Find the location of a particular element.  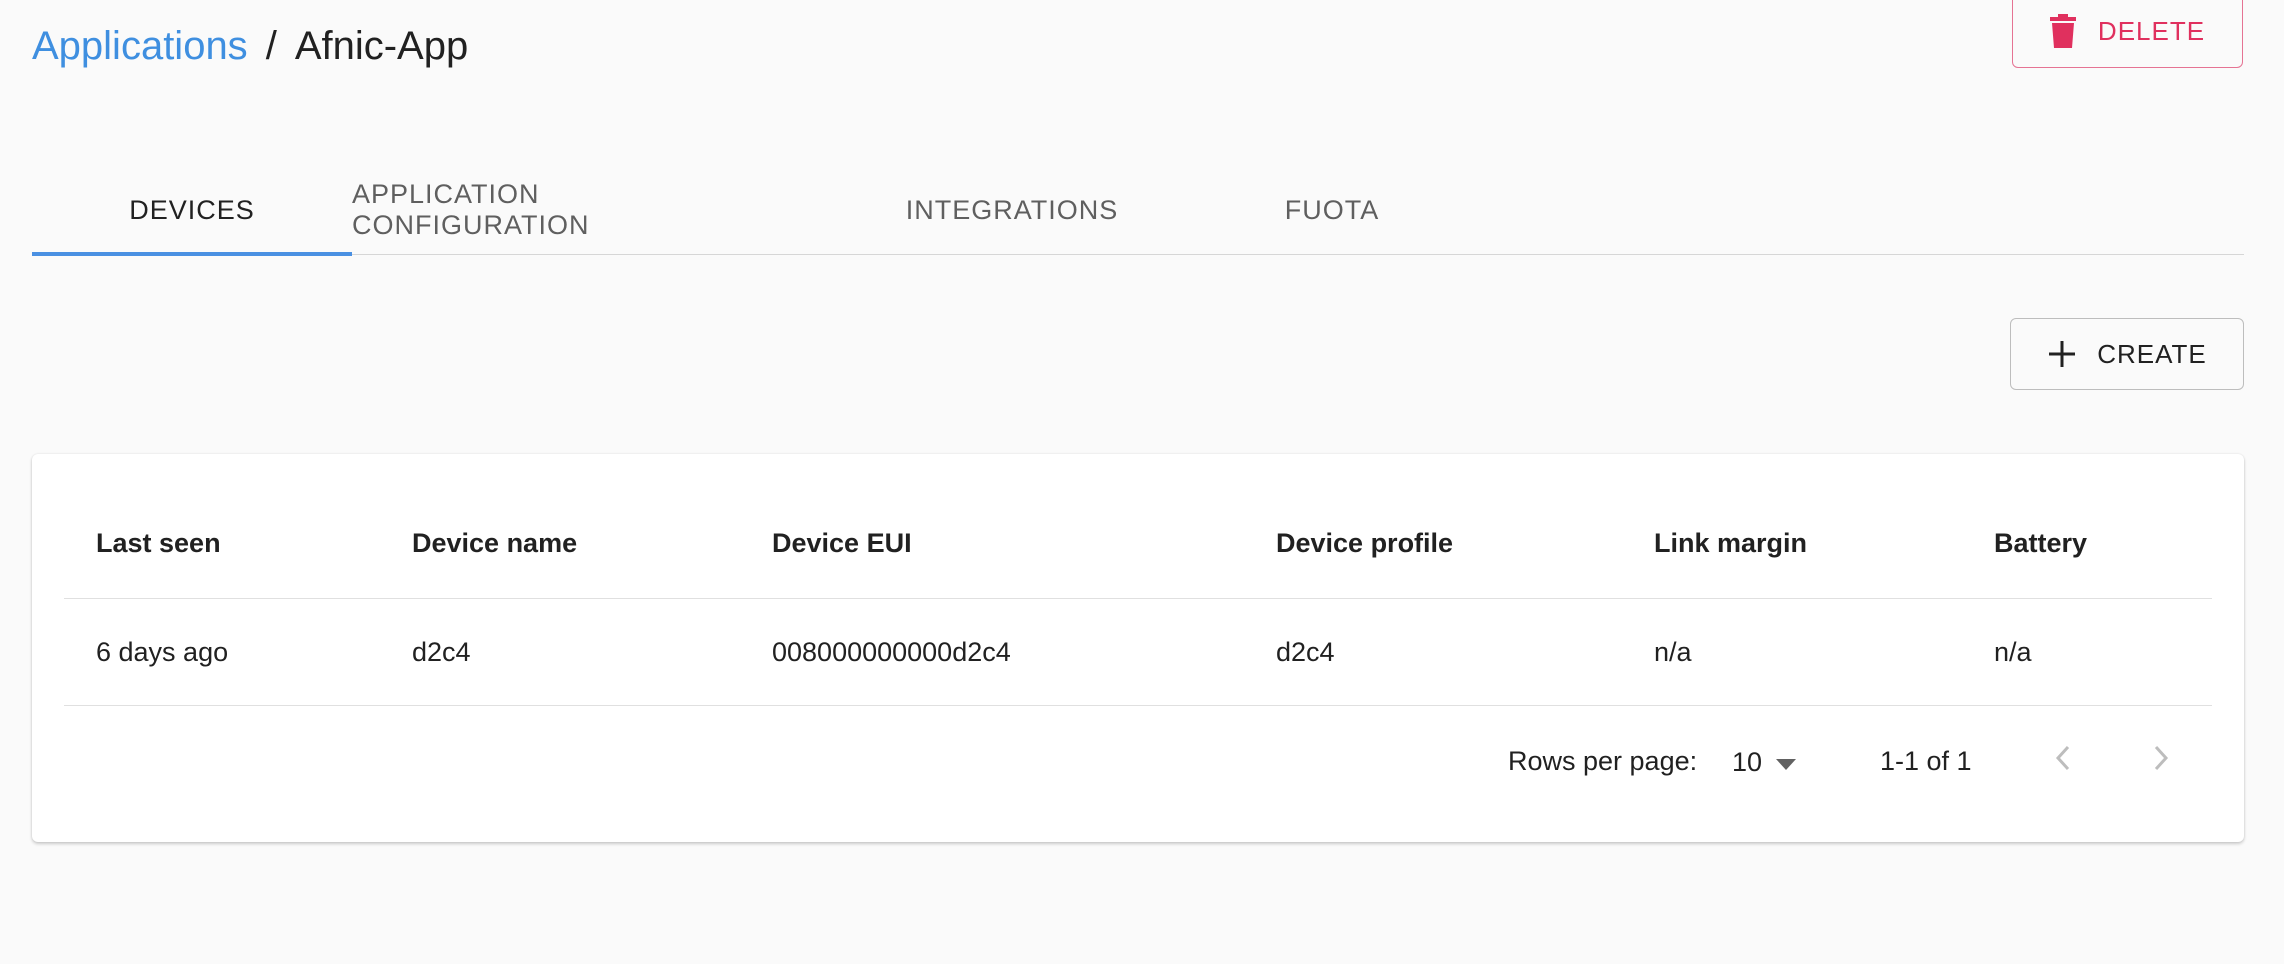

tab-integrations-label: INTEGRATIONS is located at coordinates (1012, 209).